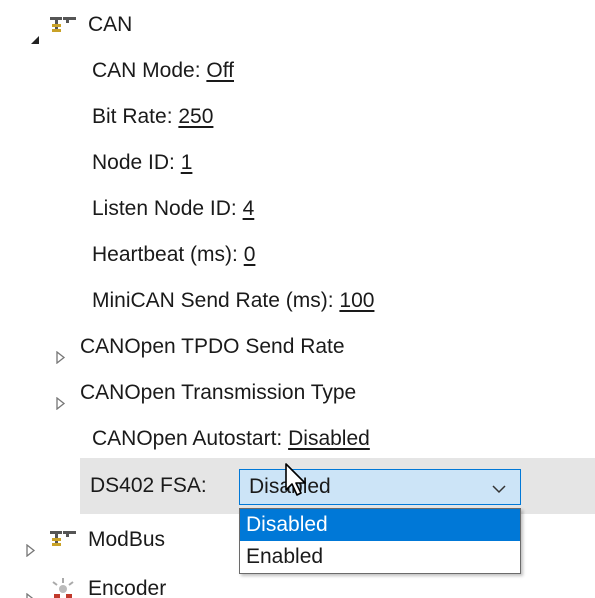 The image size is (595, 598). I want to click on property-heartbeat: Heartbeat (ms): 0, so click(173, 255).